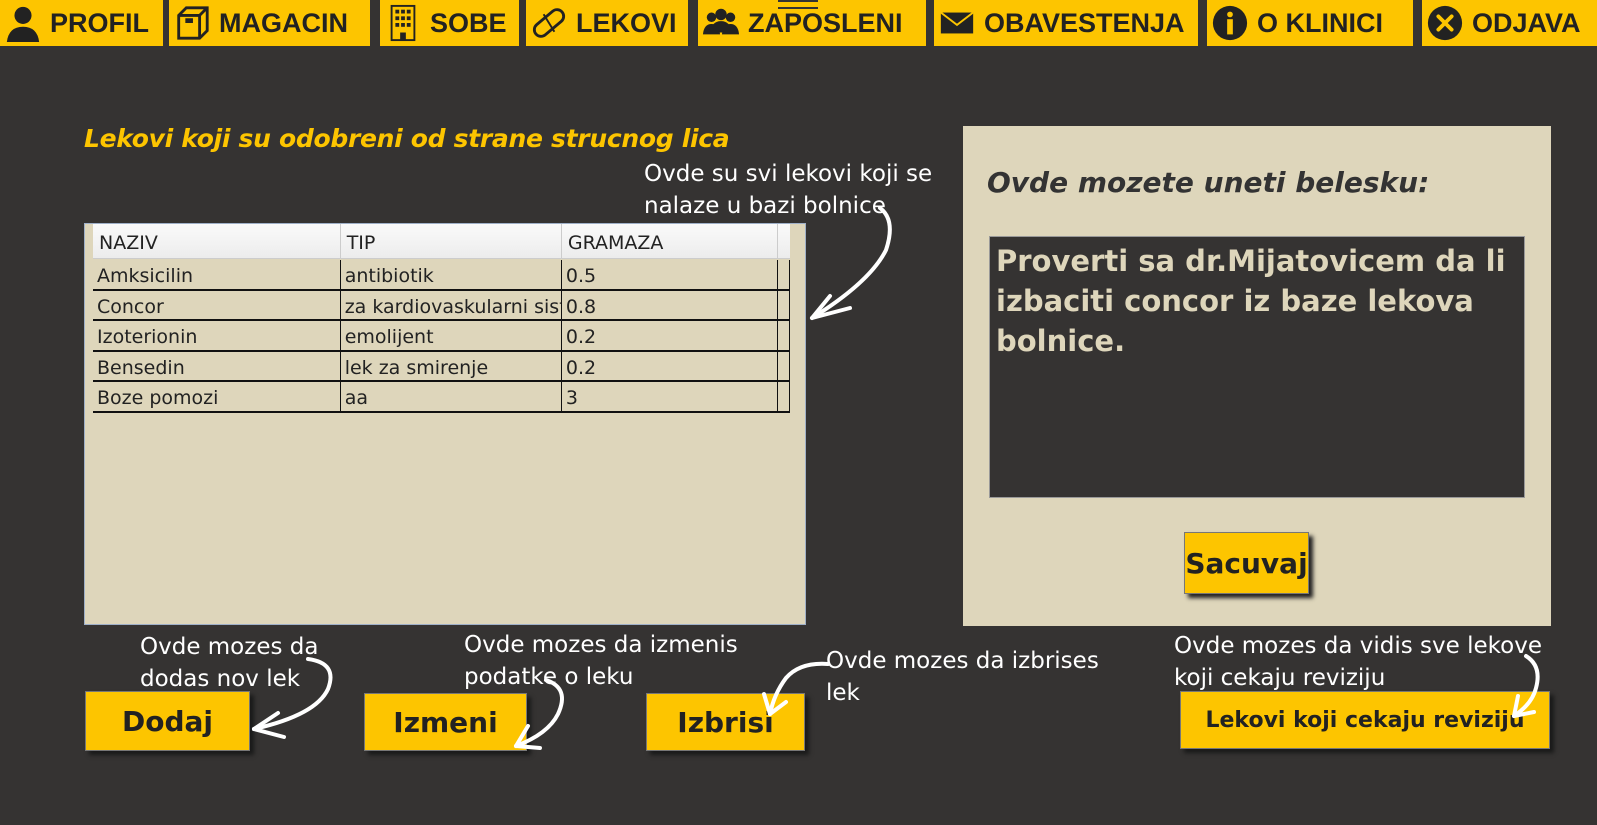 This screenshot has height=825, width=1597. I want to click on add-button: Dodaj, so click(167, 721).